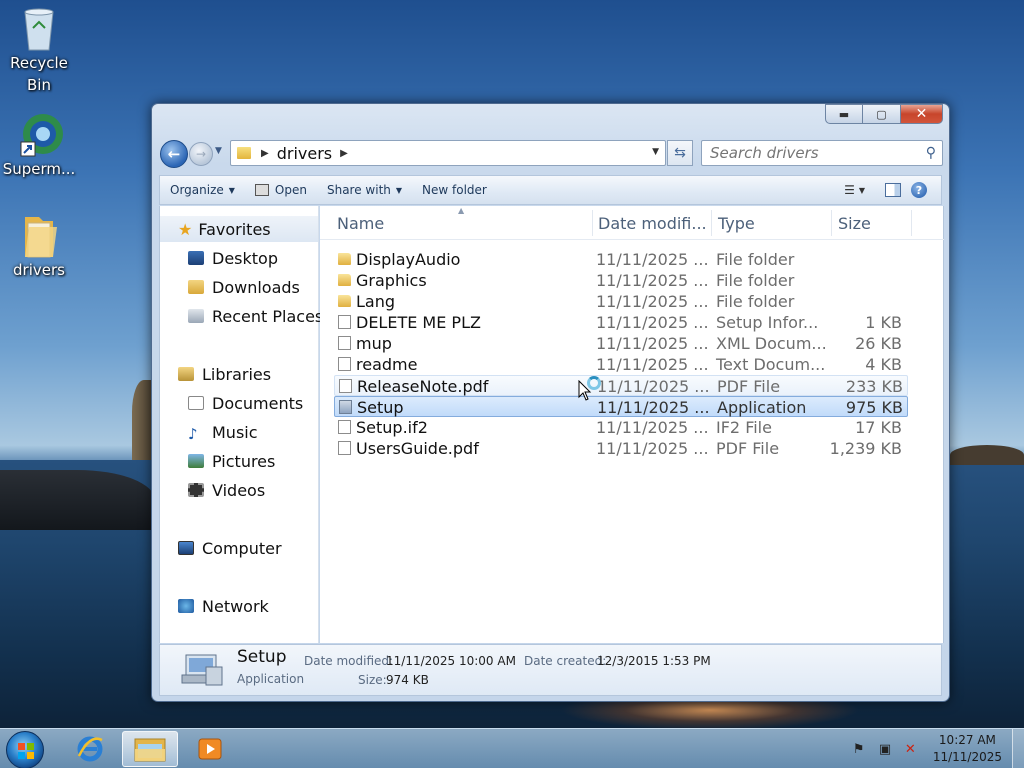 The image size is (1024, 768). What do you see at coordinates (201, 154) in the screenshot?
I see `forward-button: →` at bounding box center [201, 154].